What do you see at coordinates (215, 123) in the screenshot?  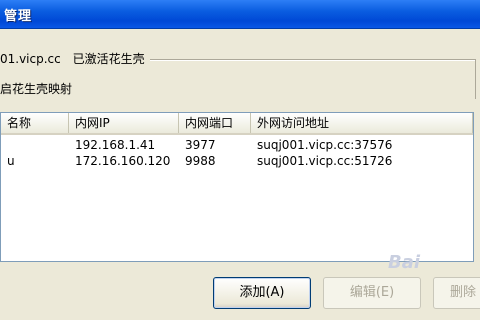 I see `column-header-port: 内网端口` at bounding box center [215, 123].